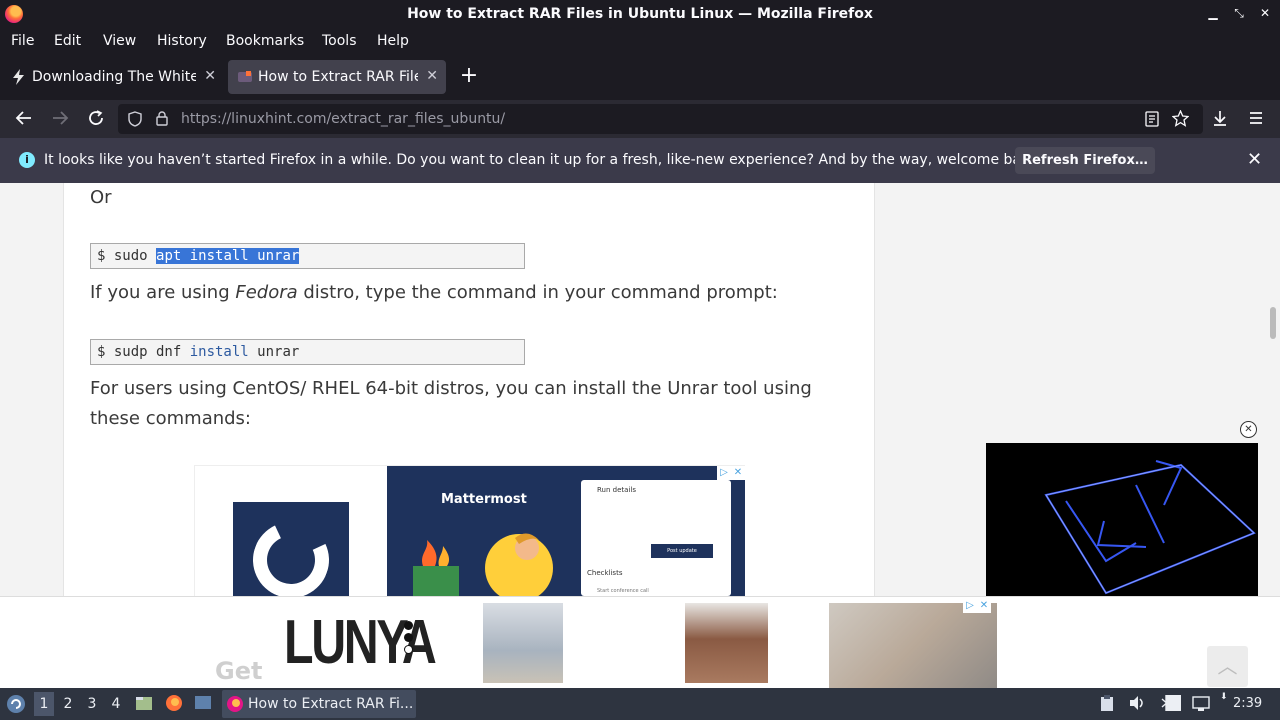 The width and height of the screenshot is (1280, 720). Describe the element at coordinates (1201, 705) in the screenshot. I see `network-icon` at that location.